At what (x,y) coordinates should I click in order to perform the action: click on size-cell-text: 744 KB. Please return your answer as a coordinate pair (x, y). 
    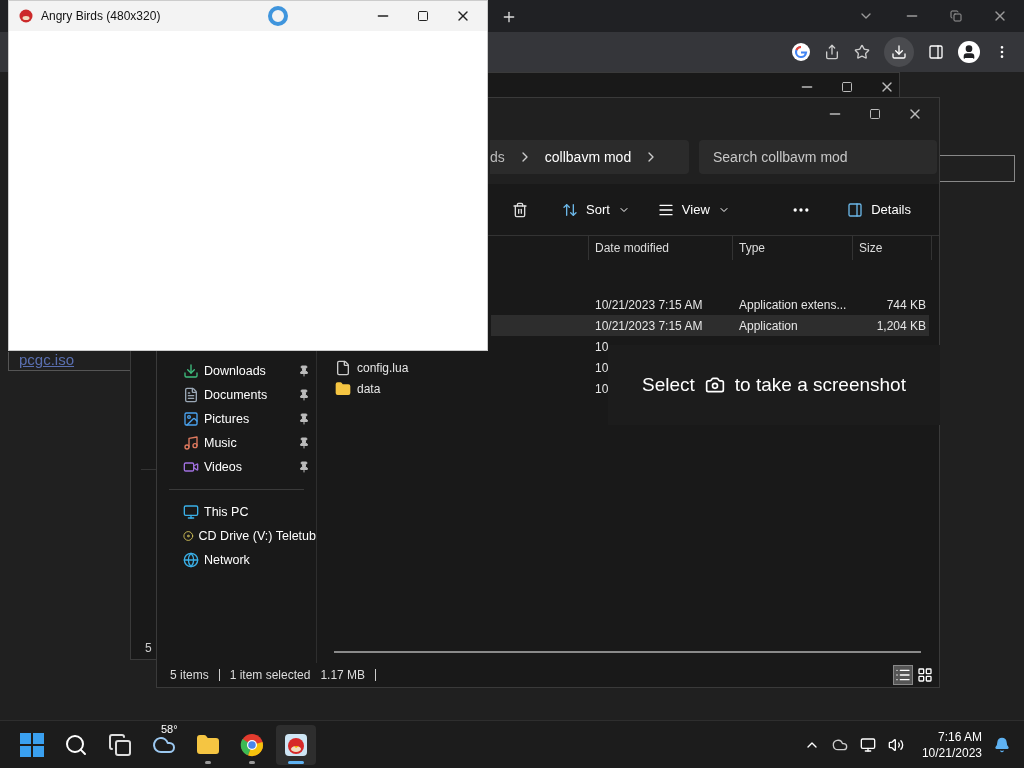
    Looking at the image, I should click on (905, 305).